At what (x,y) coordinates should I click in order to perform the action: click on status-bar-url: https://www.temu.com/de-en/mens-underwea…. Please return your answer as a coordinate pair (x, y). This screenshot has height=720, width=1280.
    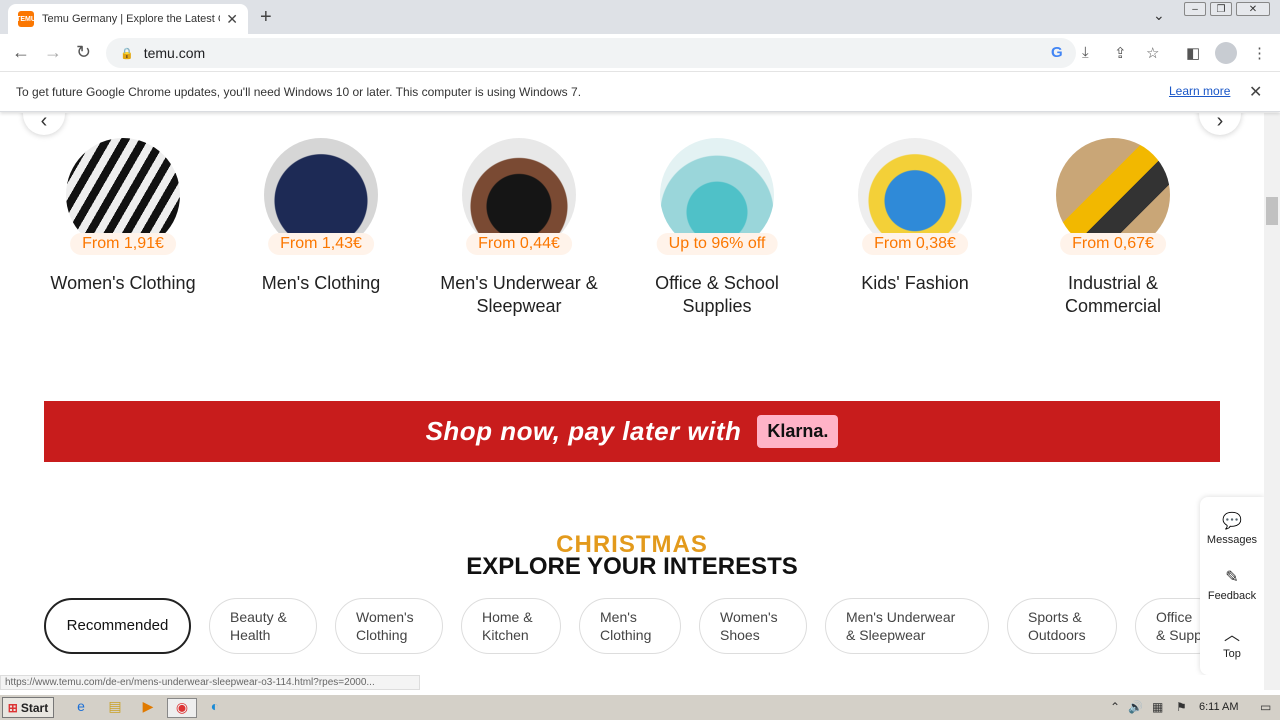
    Looking at the image, I should click on (210, 682).